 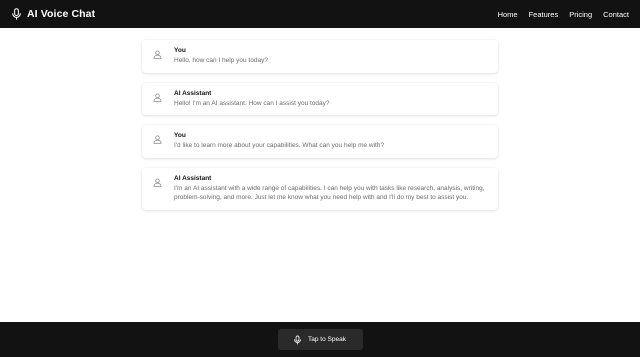 I want to click on message-text: Hello, how can I help you today?, so click(x=221, y=60).